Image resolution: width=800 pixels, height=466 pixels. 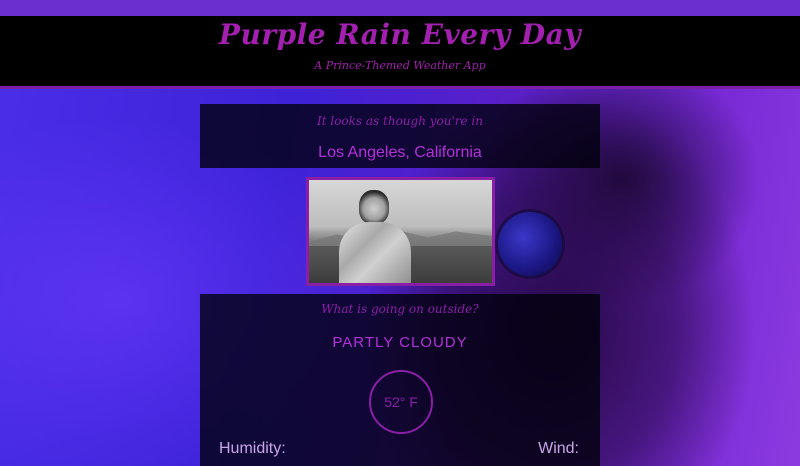 I want to click on app-title: Purple Rain Every Day, so click(x=400, y=34).